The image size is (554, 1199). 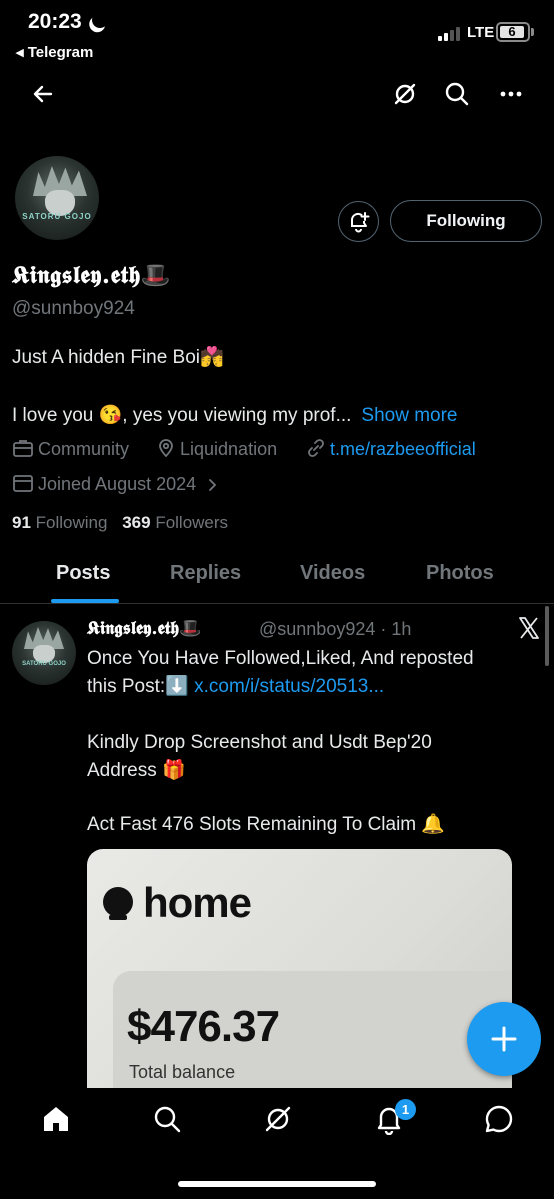 What do you see at coordinates (277, 35) in the screenshot?
I see `status-bar: 20:23 ◂ Telegram LTE 6` at bounding box center [277, 35].